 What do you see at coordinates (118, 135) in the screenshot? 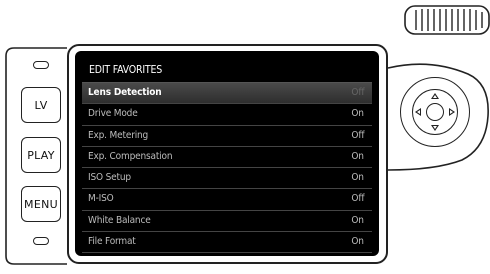
I see `menu-item-label: Exp. Metering` at bounding box center [118, 135].